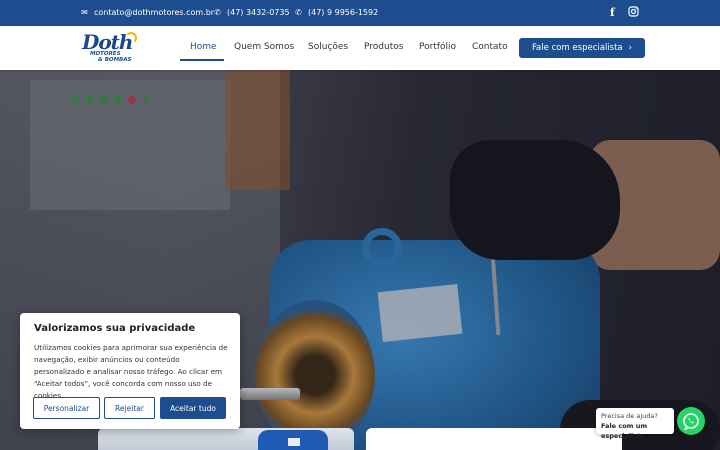  What do you see at coordinates (383, 47) in the screenshot?
I see `nav-produtos: Produtos` at bounding box center [383, 47].